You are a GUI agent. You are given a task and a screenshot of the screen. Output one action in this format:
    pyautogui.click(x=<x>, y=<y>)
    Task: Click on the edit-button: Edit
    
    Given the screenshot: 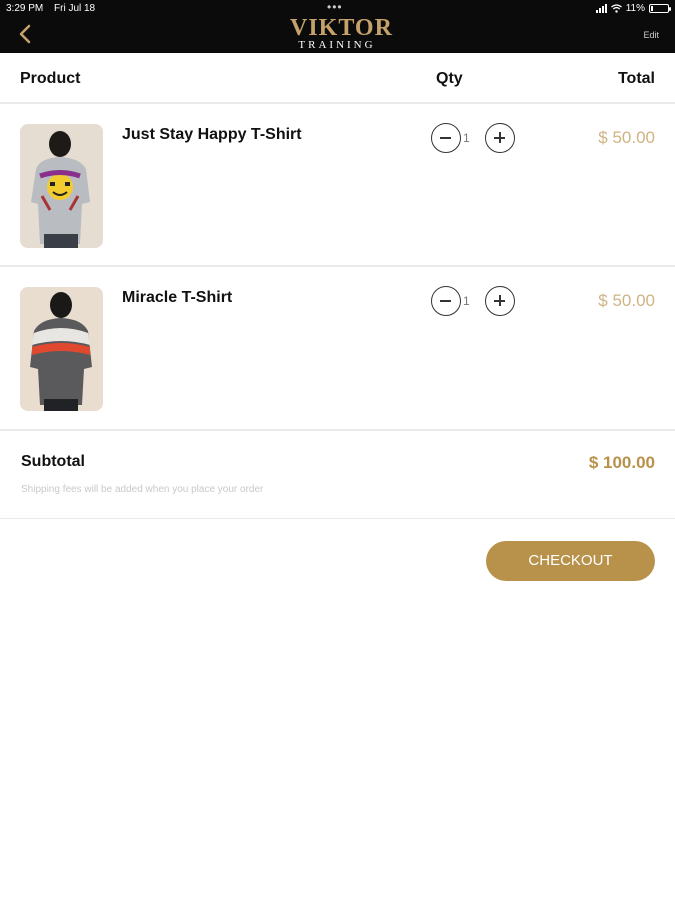 What is the action you would take?
    pyautogui.click(x=651, y=35)
    